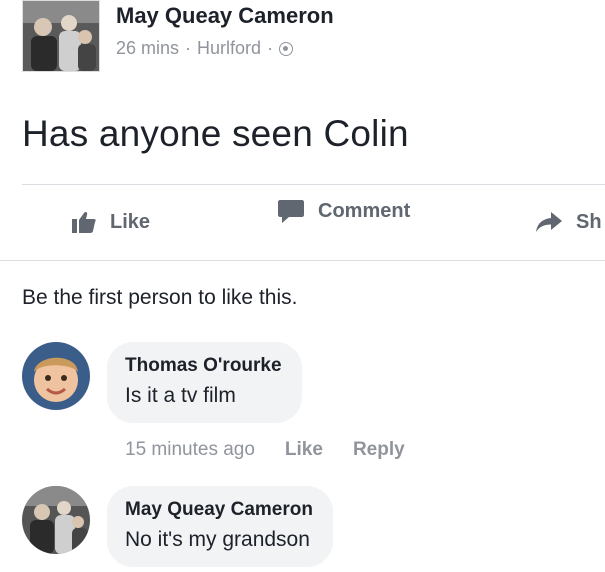 Image resolution: width=605 pixels, height=572 pixels. I want to click on comment-button: Comment, so click(344, 222).